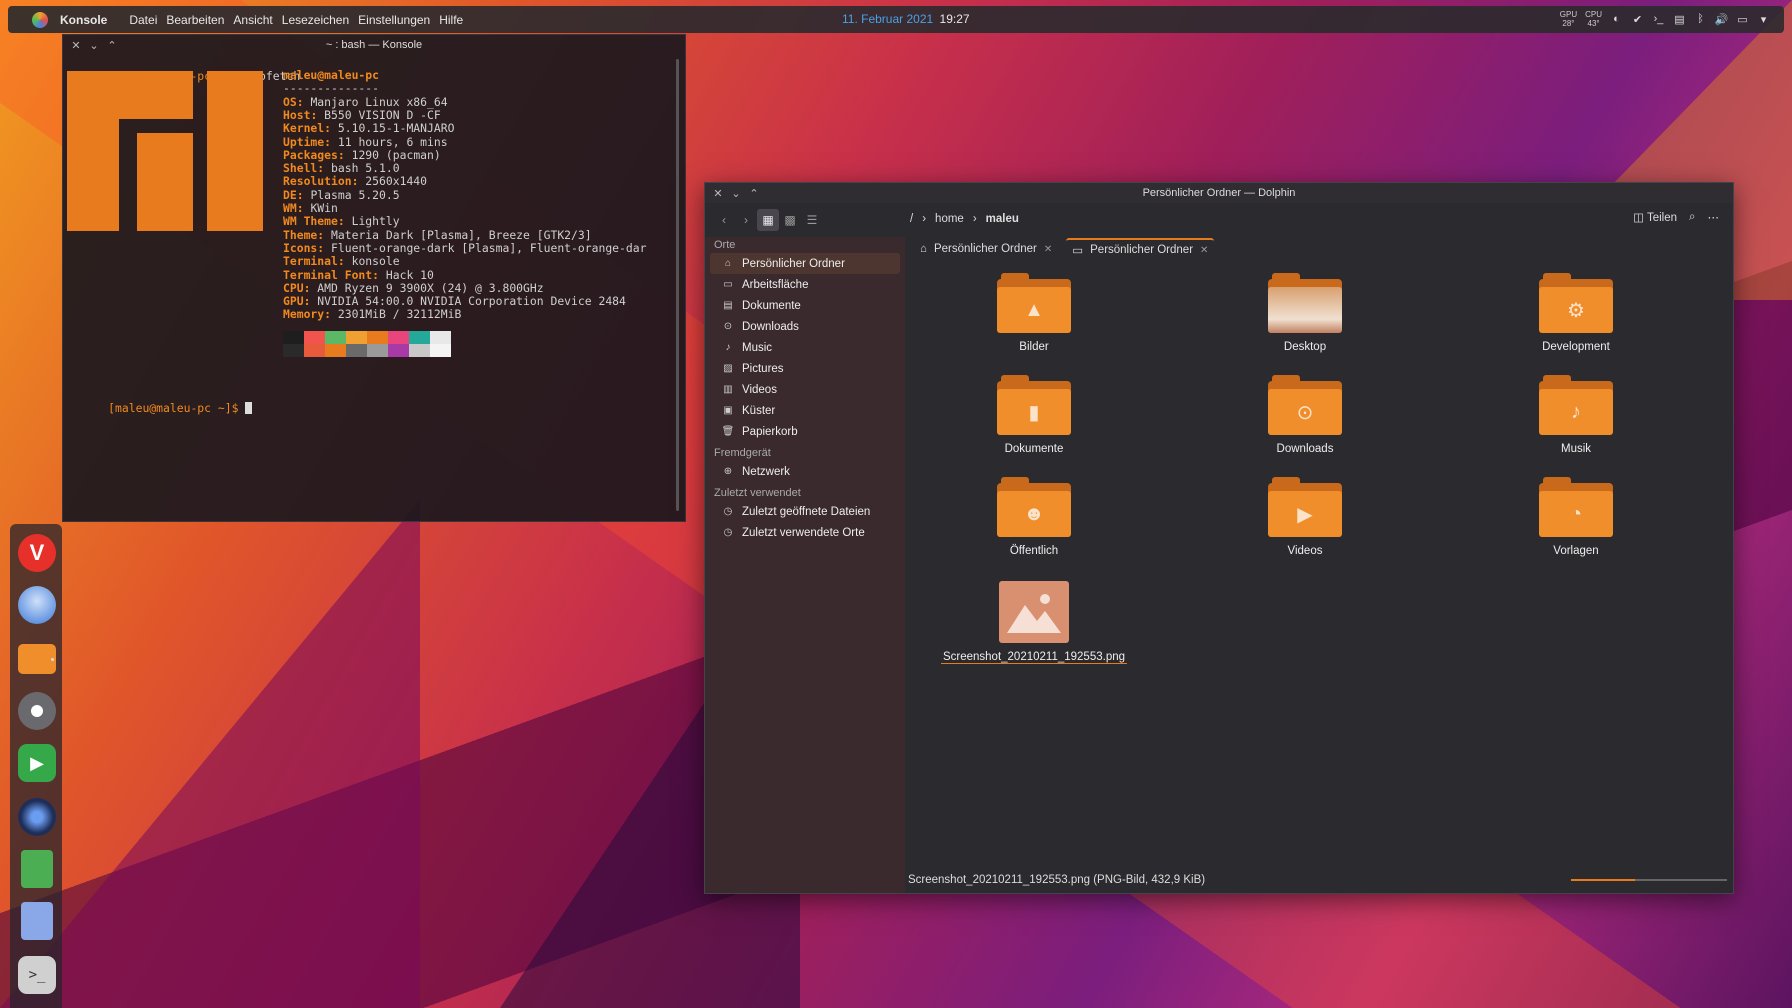  What do you see at coordinates (1034, 313) in the screenshot?
I see `file-bilder: ▲ Bilder` at bounding box center [1034, 313].